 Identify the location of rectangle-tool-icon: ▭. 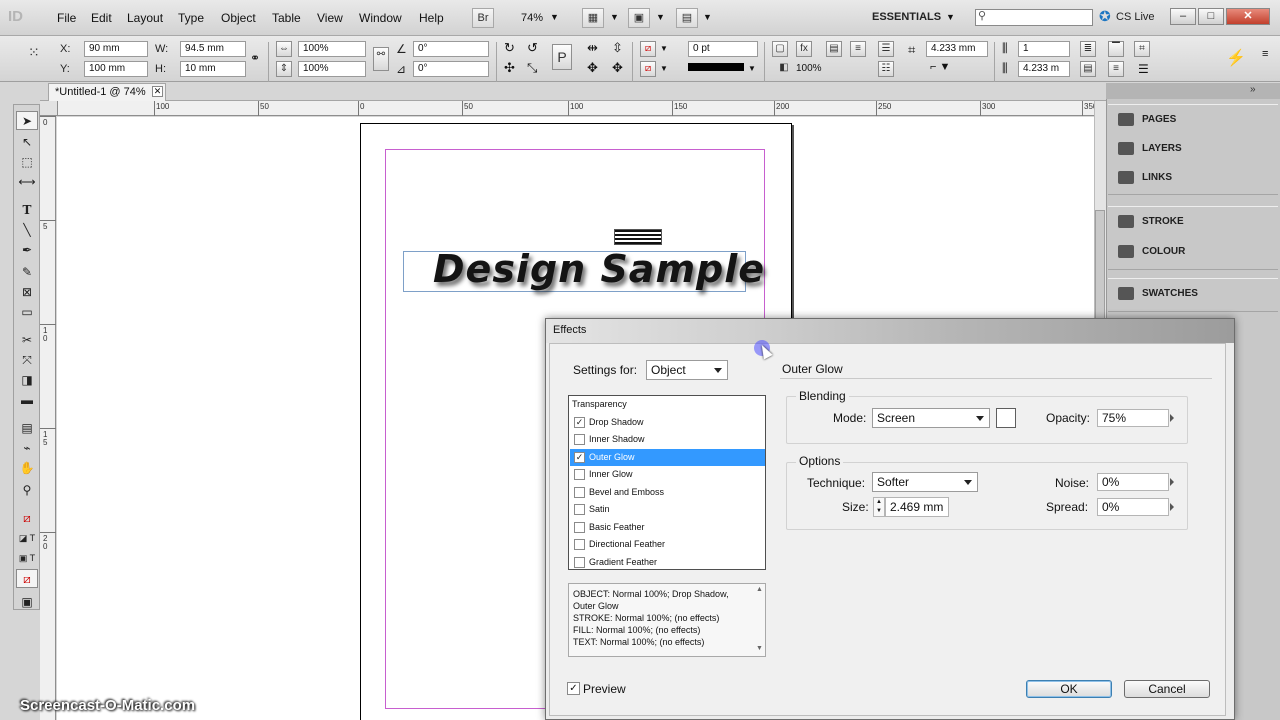
(27, 312).